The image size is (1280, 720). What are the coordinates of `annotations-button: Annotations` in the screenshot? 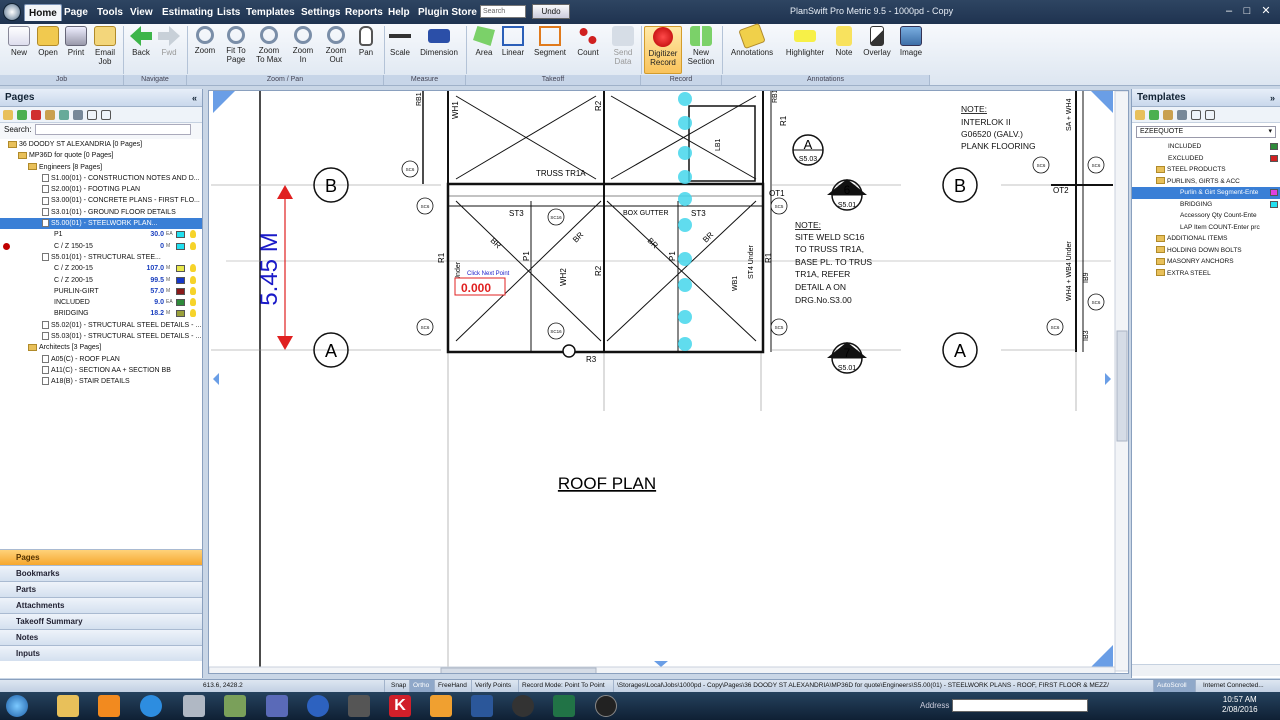 It's located at (752, 39).